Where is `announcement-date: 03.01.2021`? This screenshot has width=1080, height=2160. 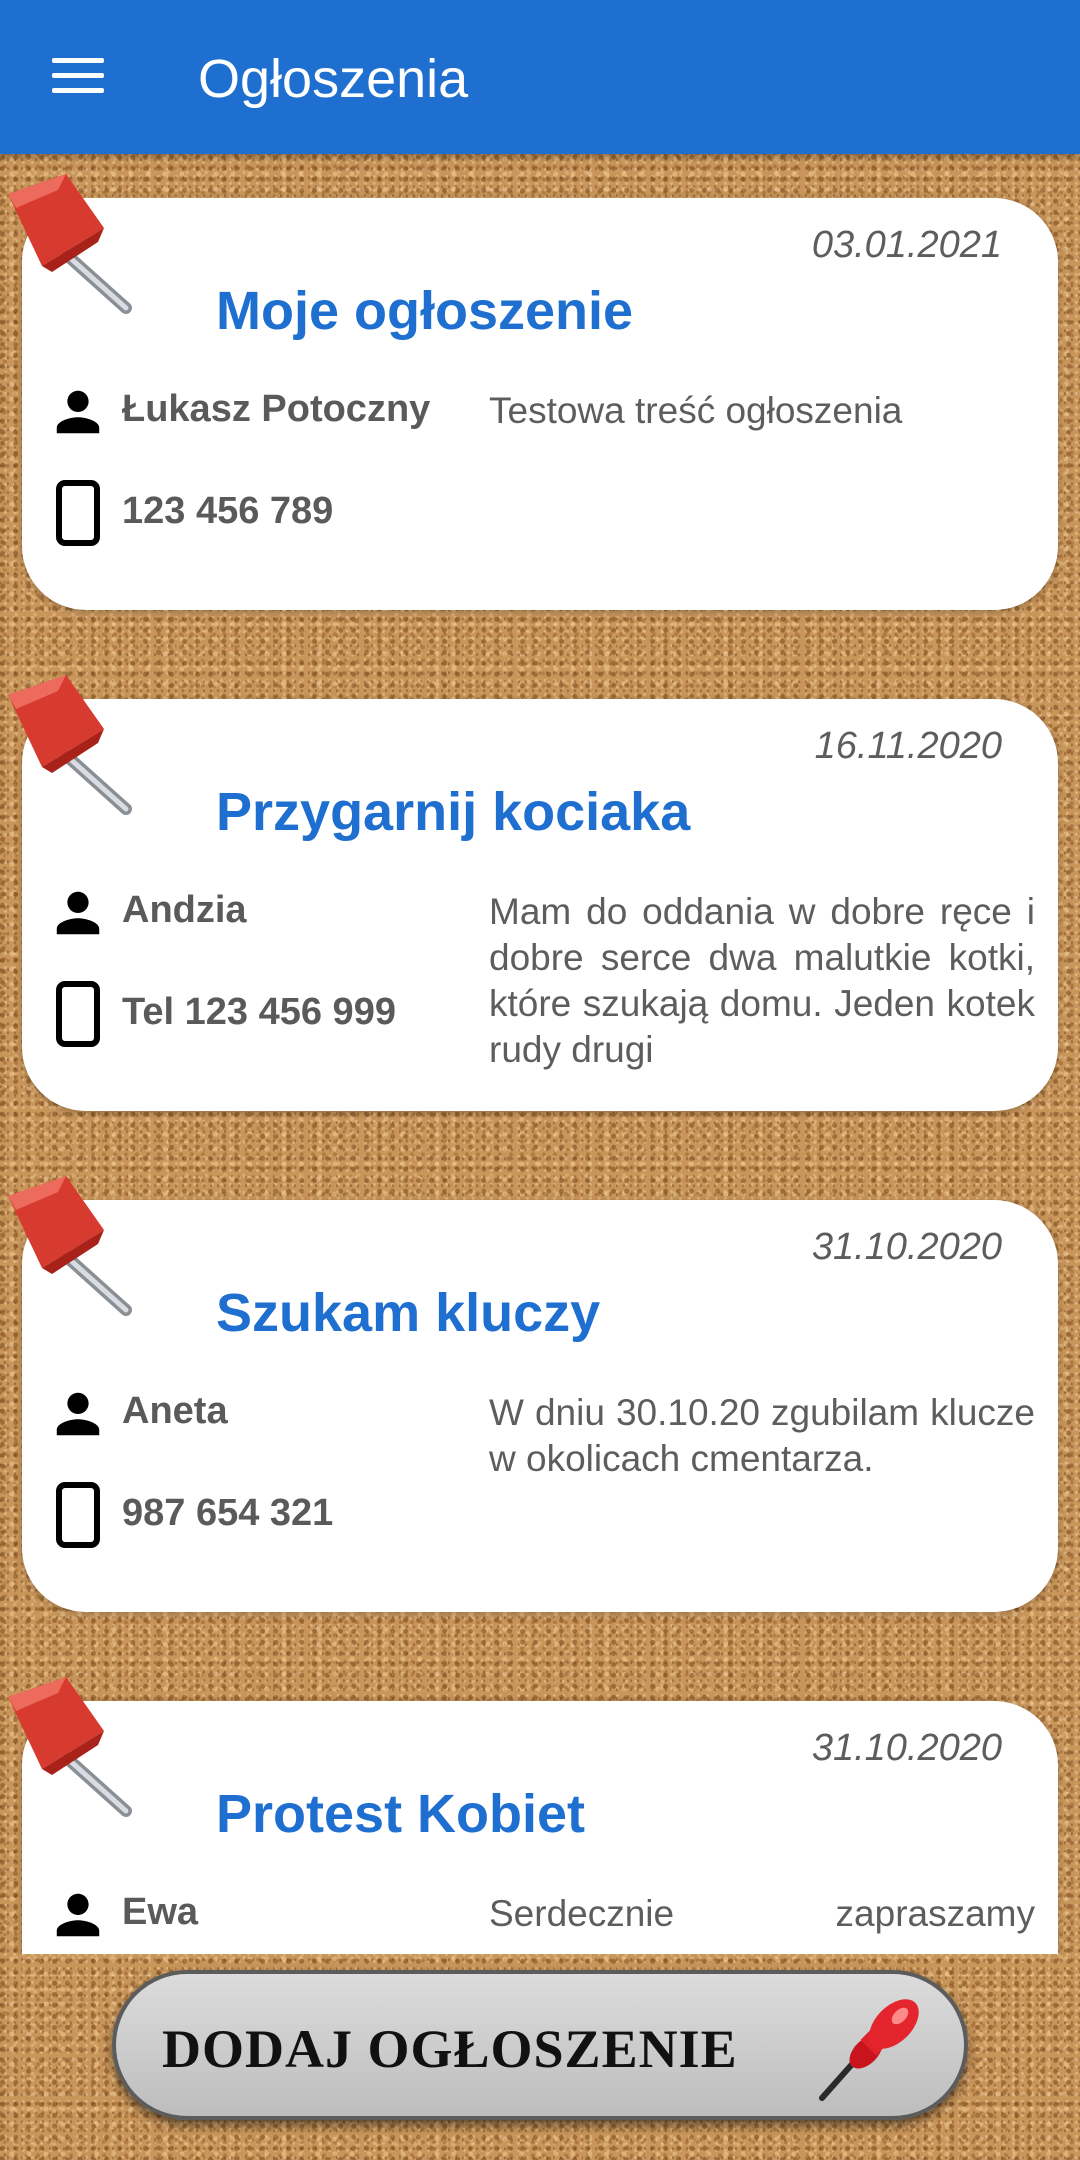 announcement-date: 03.01.2021 is located at coordinates (906, 245).